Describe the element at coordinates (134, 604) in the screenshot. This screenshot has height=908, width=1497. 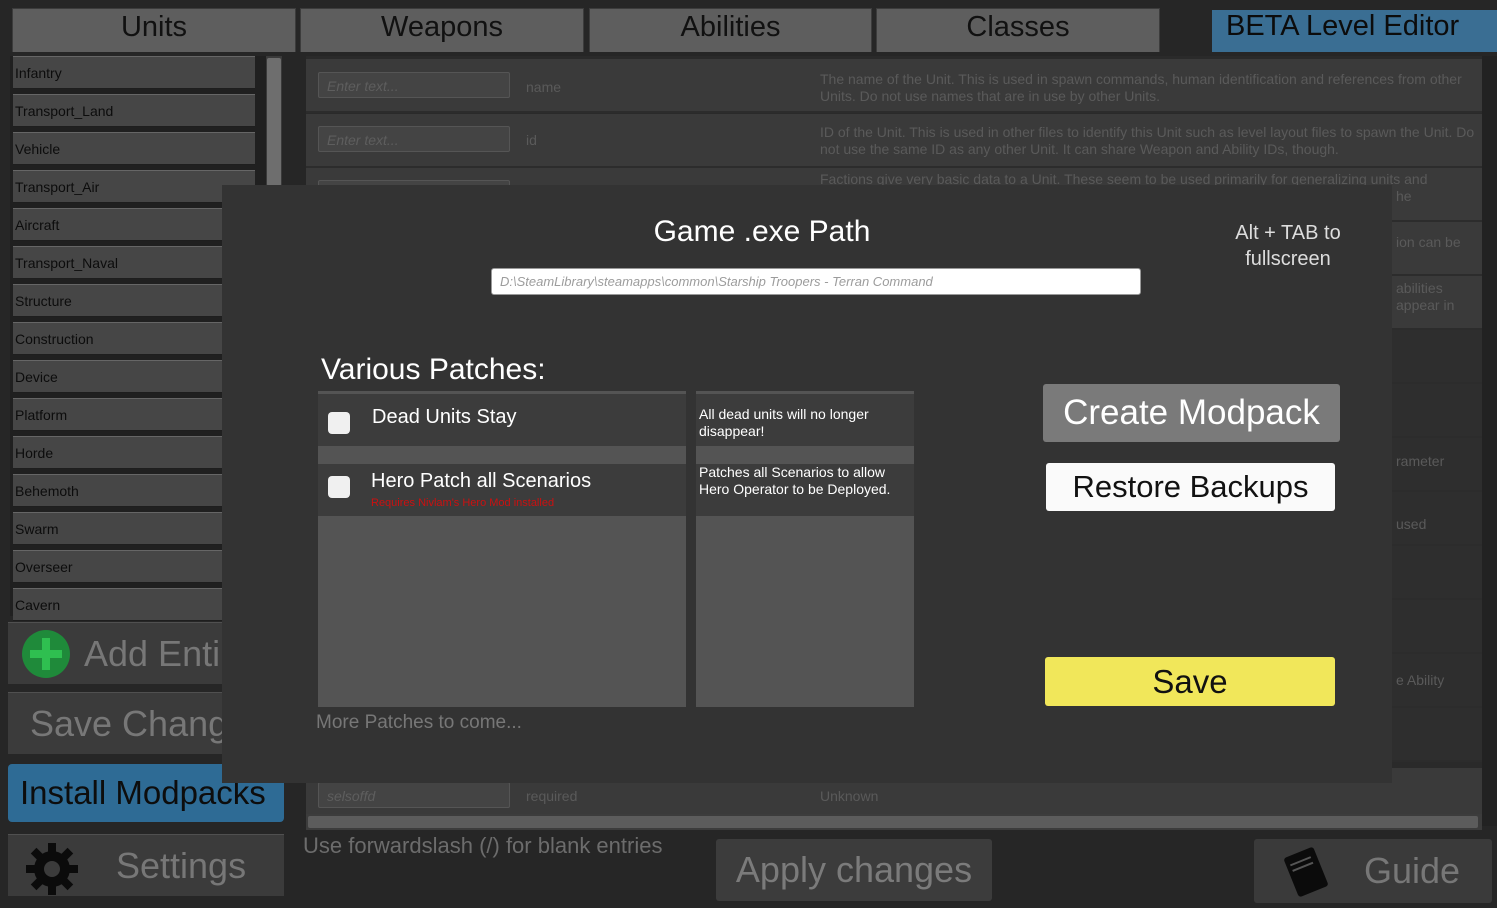
I see `list-item-cavern: Cavern` at that location.